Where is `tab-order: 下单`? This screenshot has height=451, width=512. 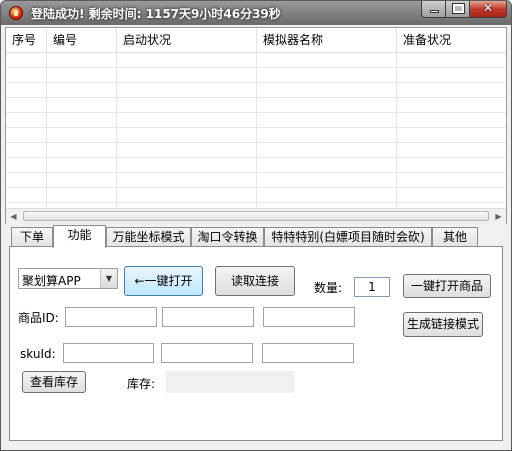 tab-order: 下单 is located at coordinates (32, 237).